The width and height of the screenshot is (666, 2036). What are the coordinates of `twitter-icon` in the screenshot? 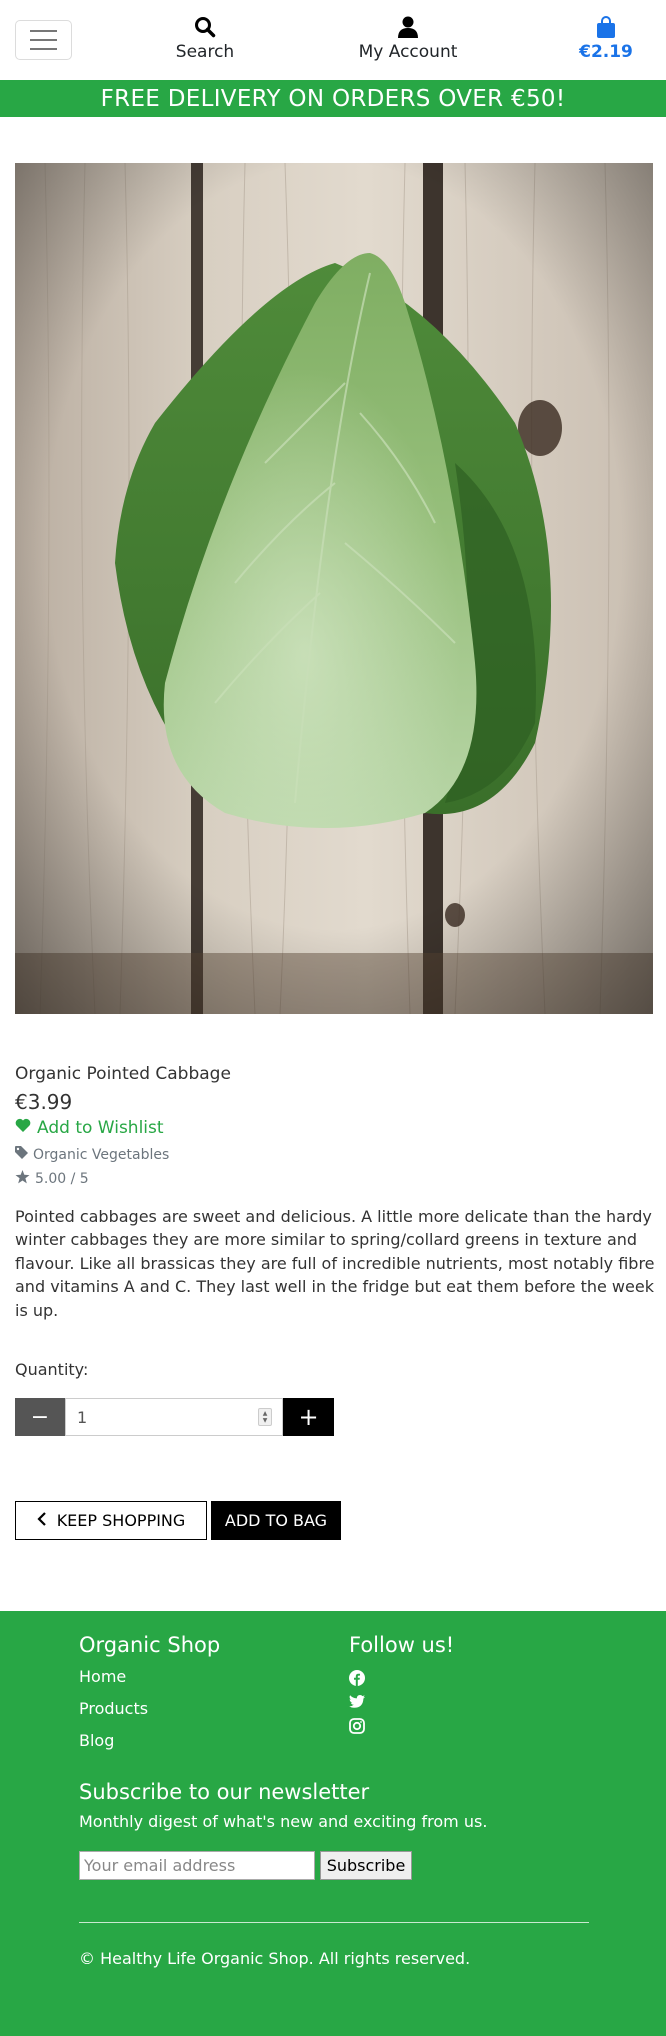 It's located at (357, 1702).